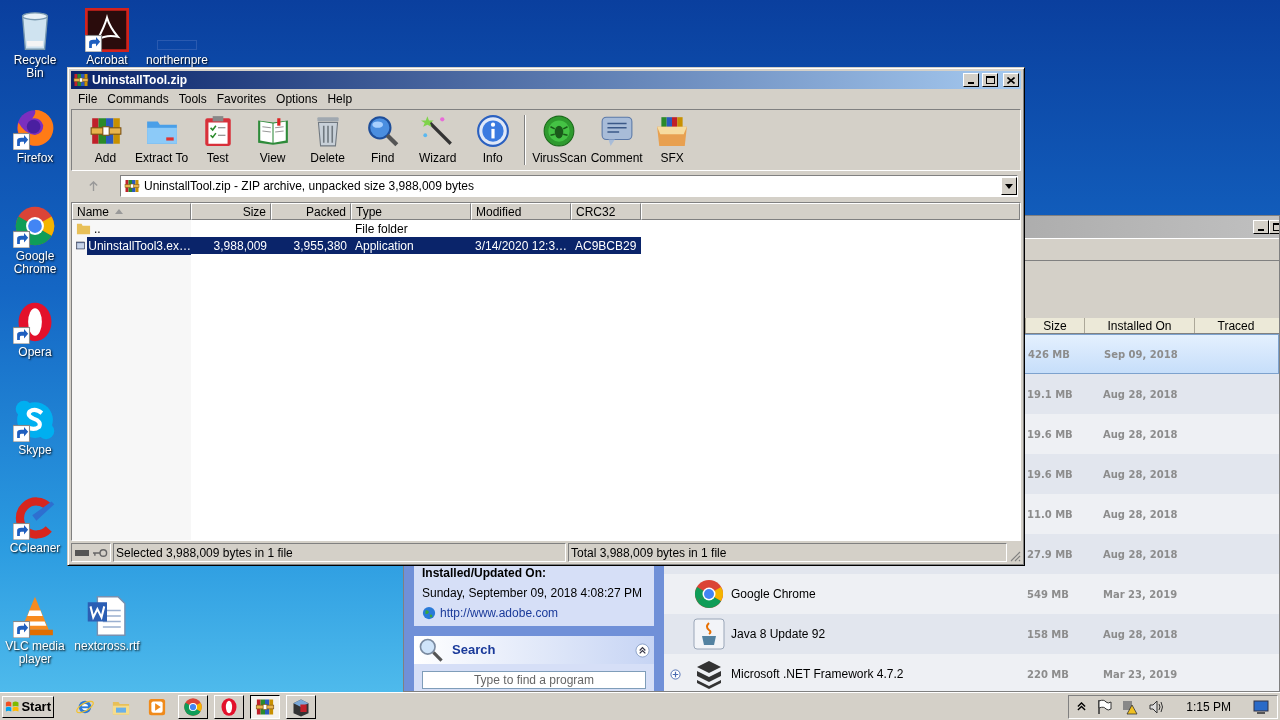 The height and width of the screenshot is (720, 1280). Describe the element at coordinates (474, 650) in the screenshot. I see `search-title: Search` at that location.